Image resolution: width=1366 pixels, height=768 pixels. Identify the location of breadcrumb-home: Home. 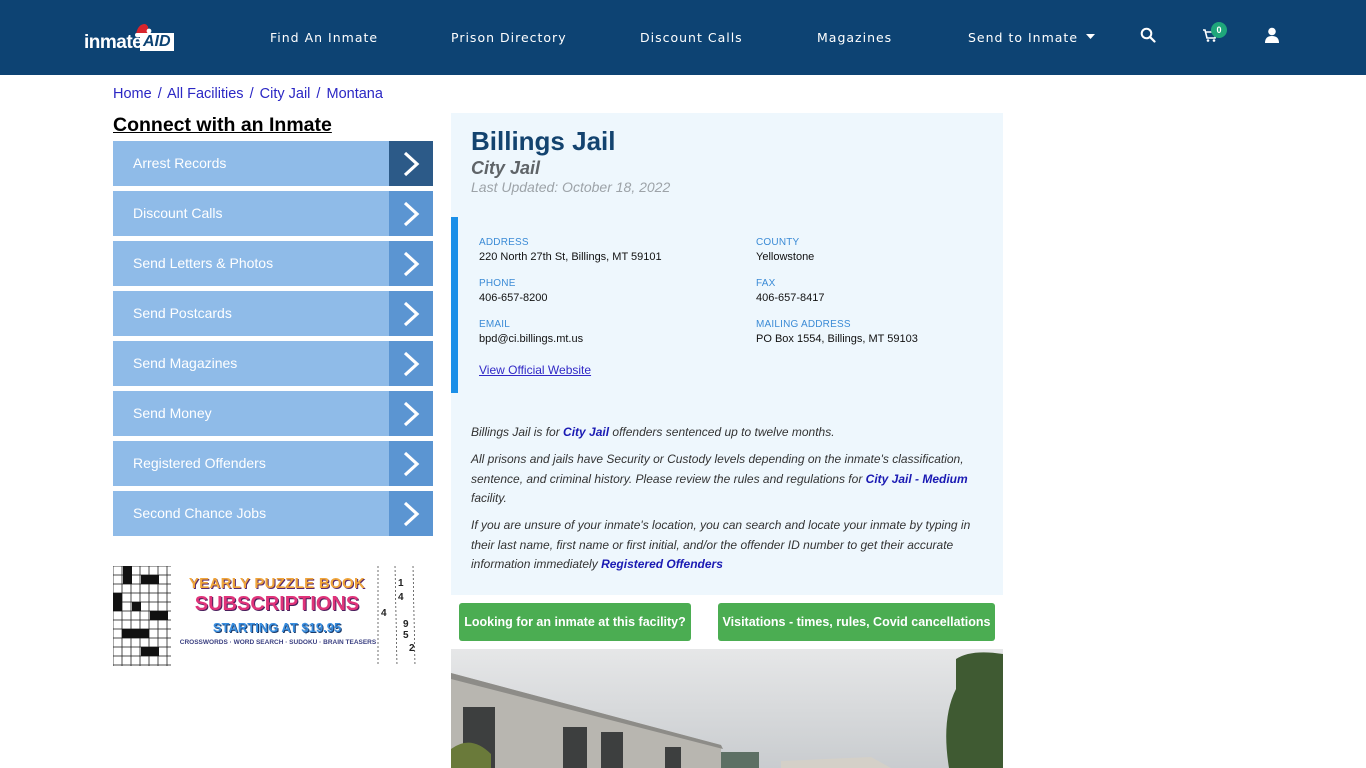
(132, 94).